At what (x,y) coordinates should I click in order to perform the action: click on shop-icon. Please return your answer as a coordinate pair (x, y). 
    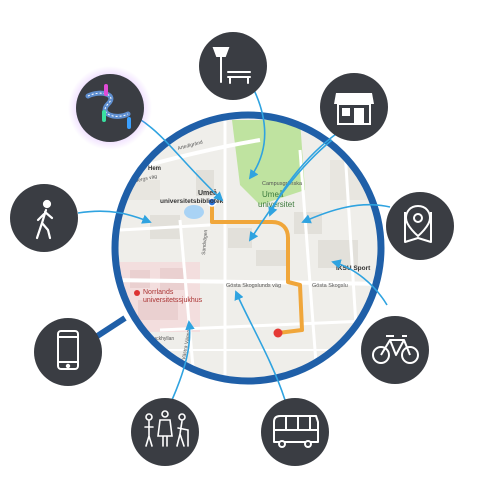
    Looking at the image, I should click on (354, 107).